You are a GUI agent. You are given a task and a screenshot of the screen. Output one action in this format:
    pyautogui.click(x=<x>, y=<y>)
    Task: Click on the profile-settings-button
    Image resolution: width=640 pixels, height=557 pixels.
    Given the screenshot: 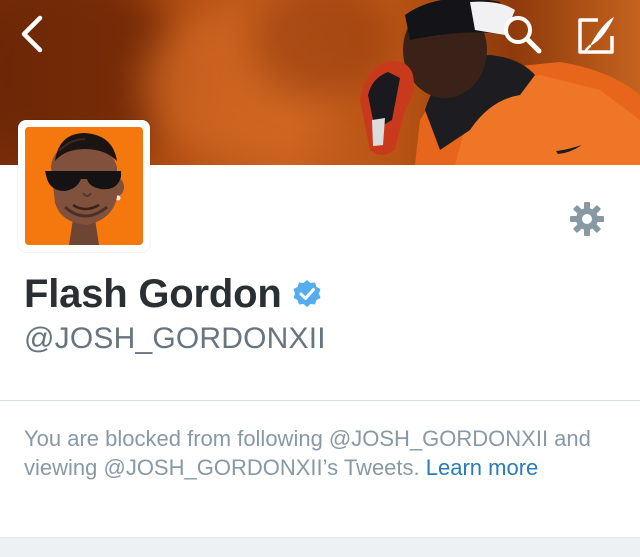 What is the action you would take?
    pyautogui.click(x=587, y=219)
    